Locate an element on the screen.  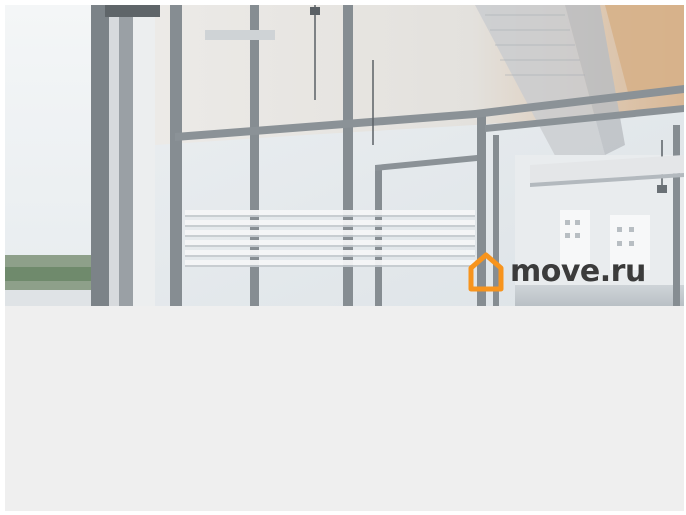
house-icon is located at coordinates (486, 272).